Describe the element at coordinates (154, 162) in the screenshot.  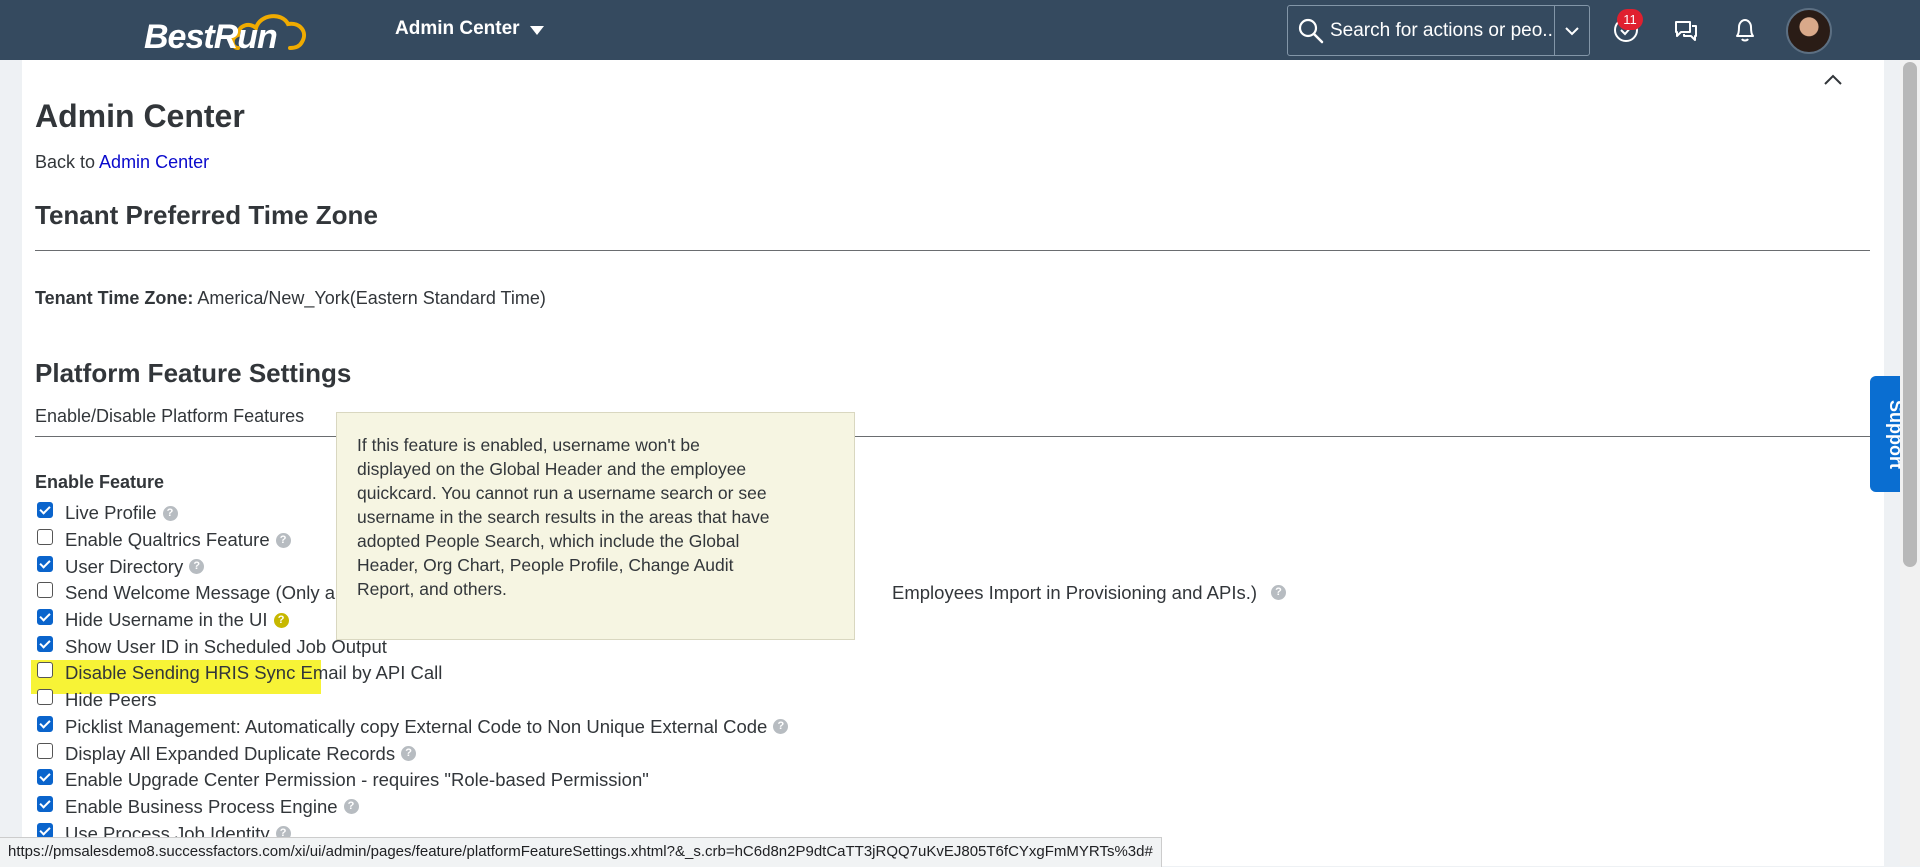
I see `admin-center-link: Admin Center` at that location.